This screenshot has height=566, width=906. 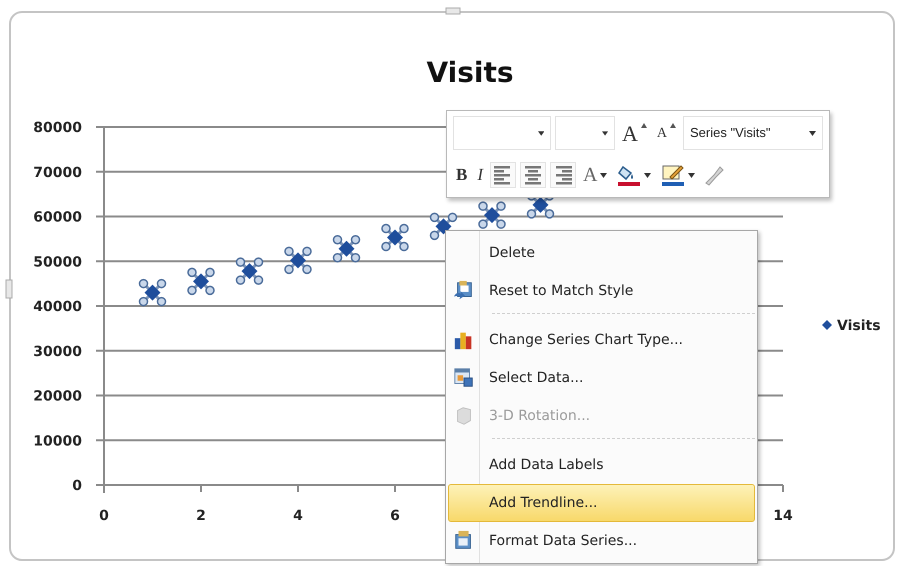 What do you see at coordinates (461, 175) in the screenshot?
I see `bold-button: B` at bounding box center [461, 175].